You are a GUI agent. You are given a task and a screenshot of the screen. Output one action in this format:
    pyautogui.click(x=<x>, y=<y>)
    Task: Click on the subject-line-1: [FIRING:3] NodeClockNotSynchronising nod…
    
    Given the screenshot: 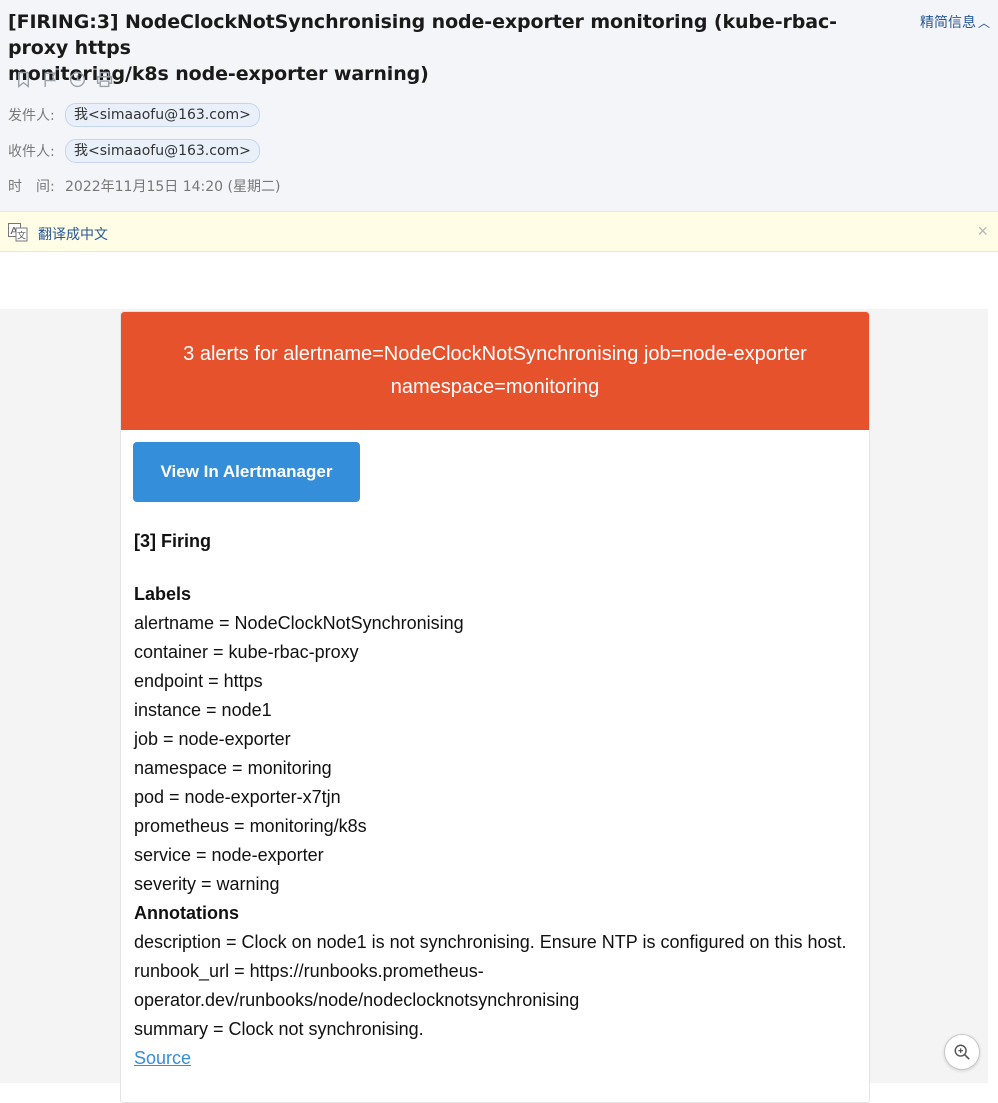 What is the action you would take?
    pyautogui.click(x=422, y=35)
    